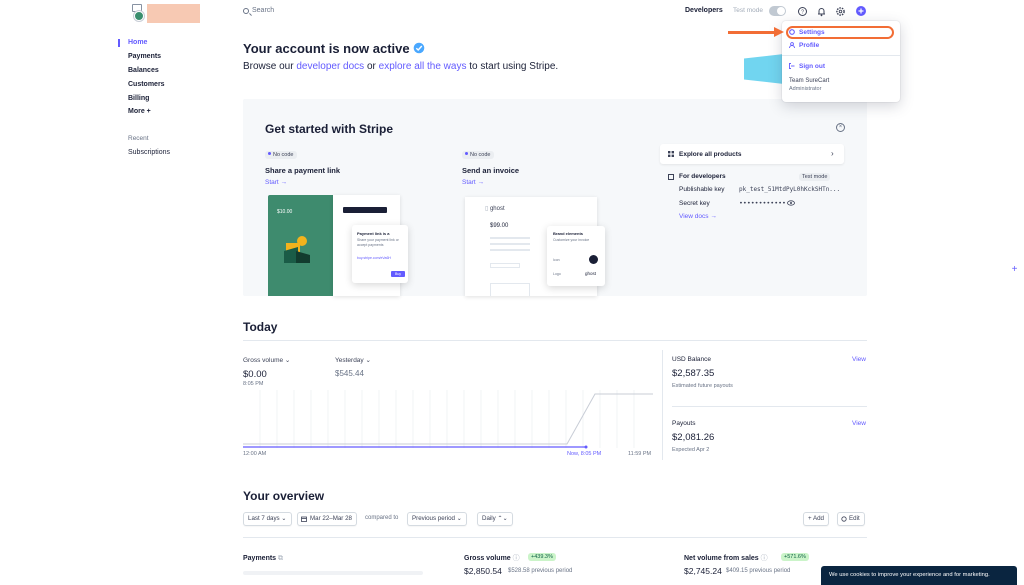 The image size is (1024, 585). What do you see at coordinates (349, 373) in the screenshot?
I see `yesterday-value: $545.44` at bounding box center [349, 373].